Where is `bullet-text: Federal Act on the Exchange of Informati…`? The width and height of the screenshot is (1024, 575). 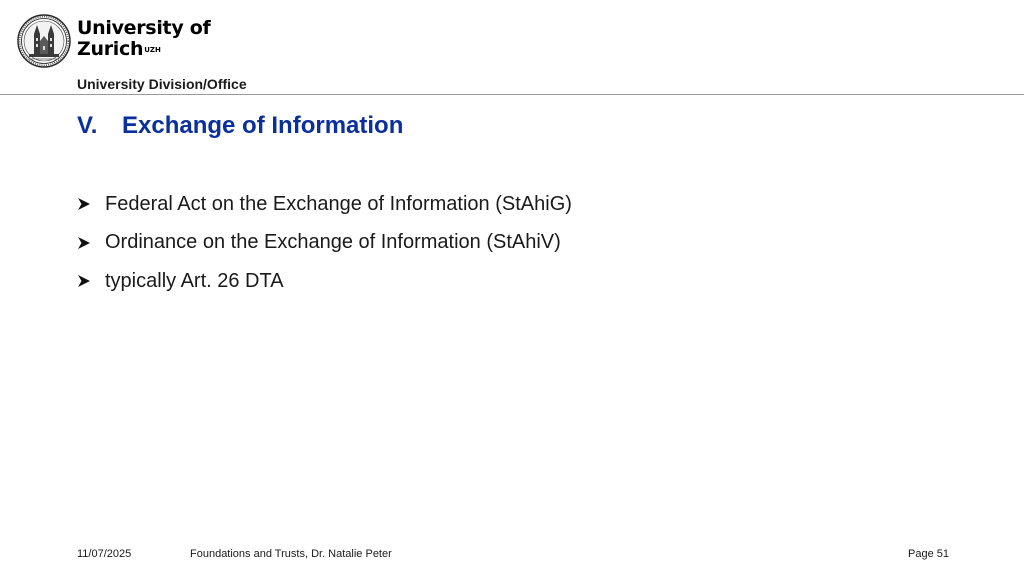 bullet-text: Federal Act on the Exchange of Informati… is located at coordinates (338, 203).